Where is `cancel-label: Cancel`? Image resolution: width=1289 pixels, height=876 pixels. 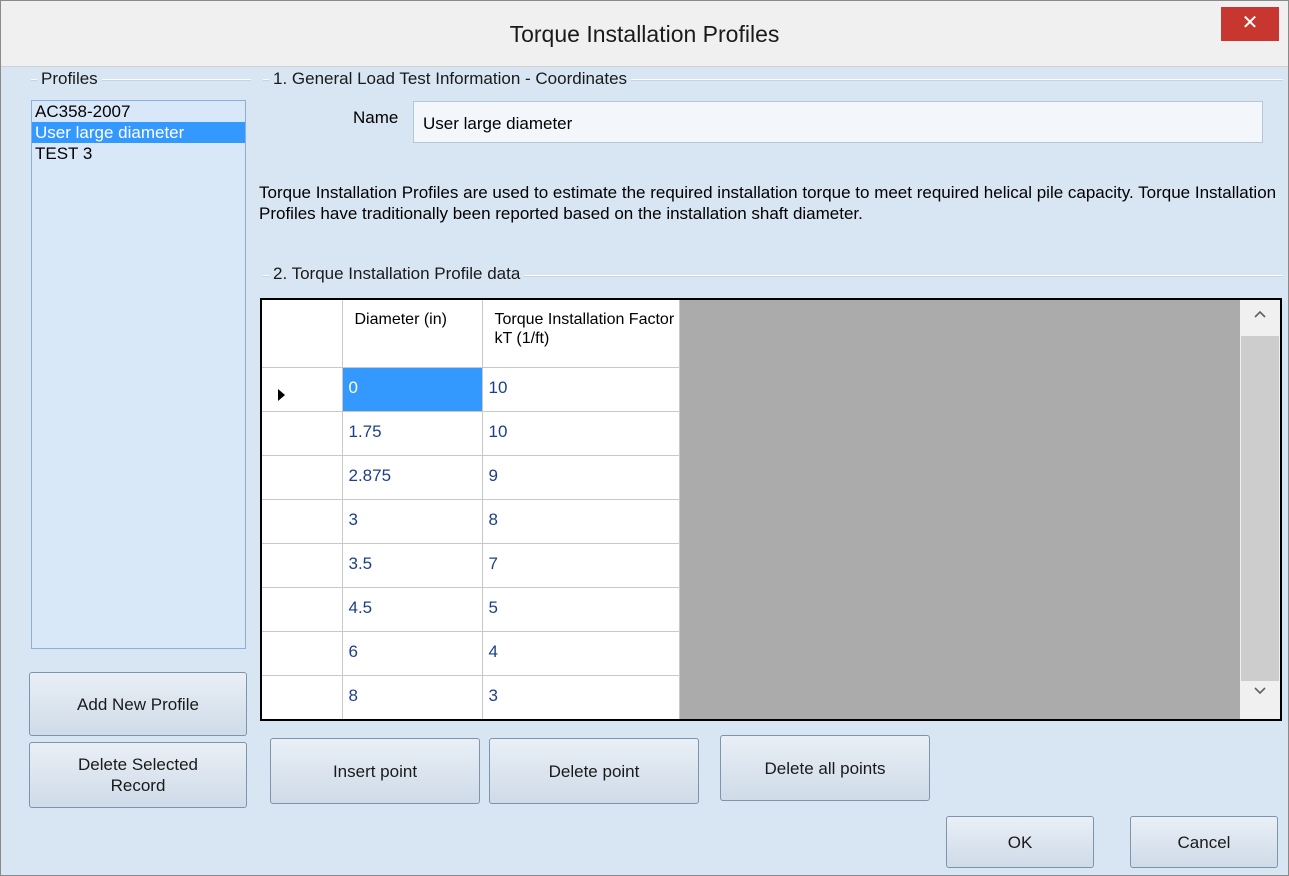 cancel-label: Cancel is located at coordinates (1204, 842).